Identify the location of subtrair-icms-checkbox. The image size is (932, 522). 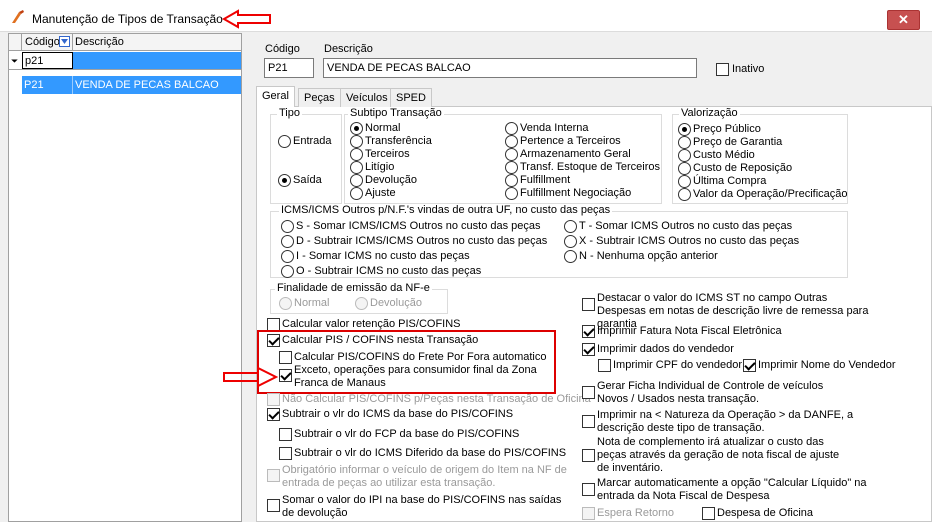
(273, 414).